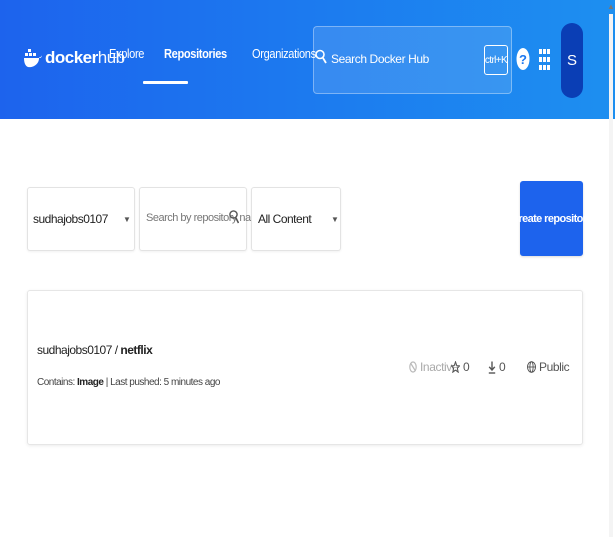 The image size is (615, 537). I want to click on contains-label: Contains:, so click(57, 382).